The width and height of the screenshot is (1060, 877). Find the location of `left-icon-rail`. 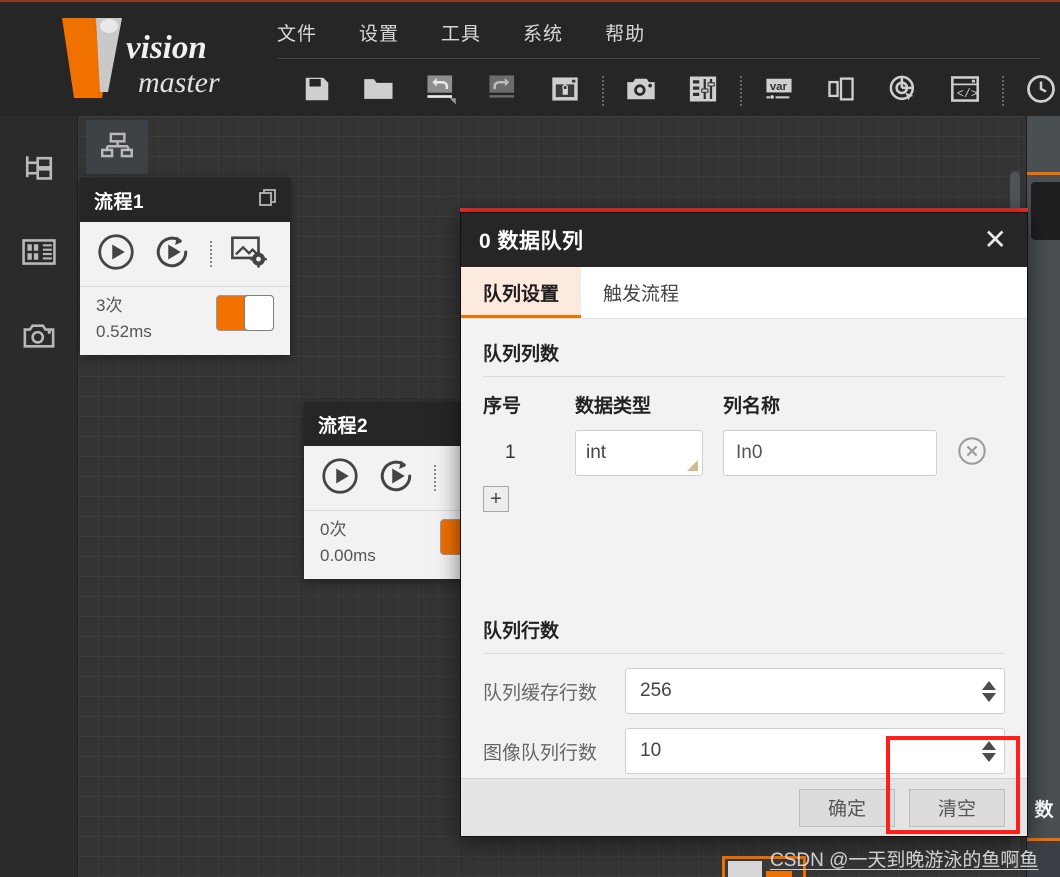

left-icon-rail is located at coordinates (39, 496).